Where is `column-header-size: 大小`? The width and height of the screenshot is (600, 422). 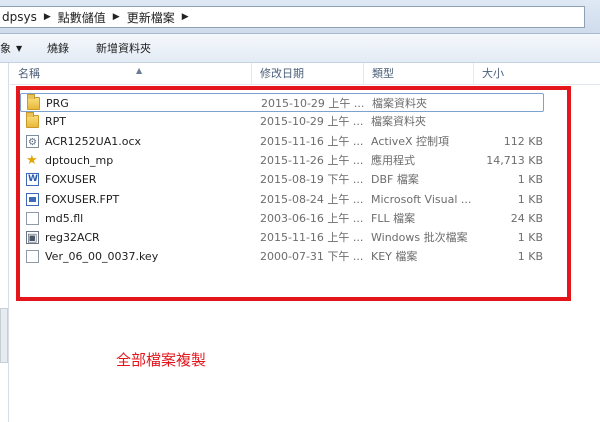 column-header-size: 大小 is located at coordinates (537, 74).